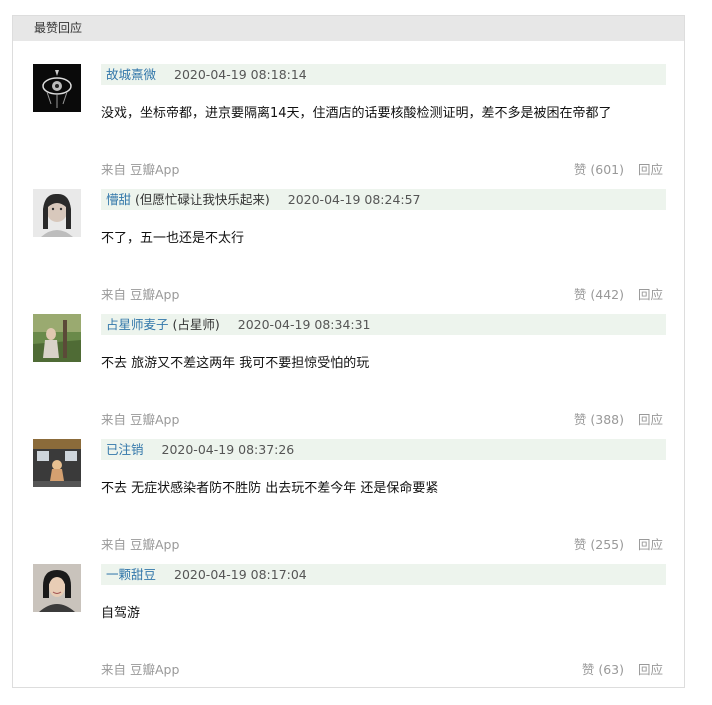  I want to click on author-signature: (但愿忙碌让我快乐起来), so click(202, 199).